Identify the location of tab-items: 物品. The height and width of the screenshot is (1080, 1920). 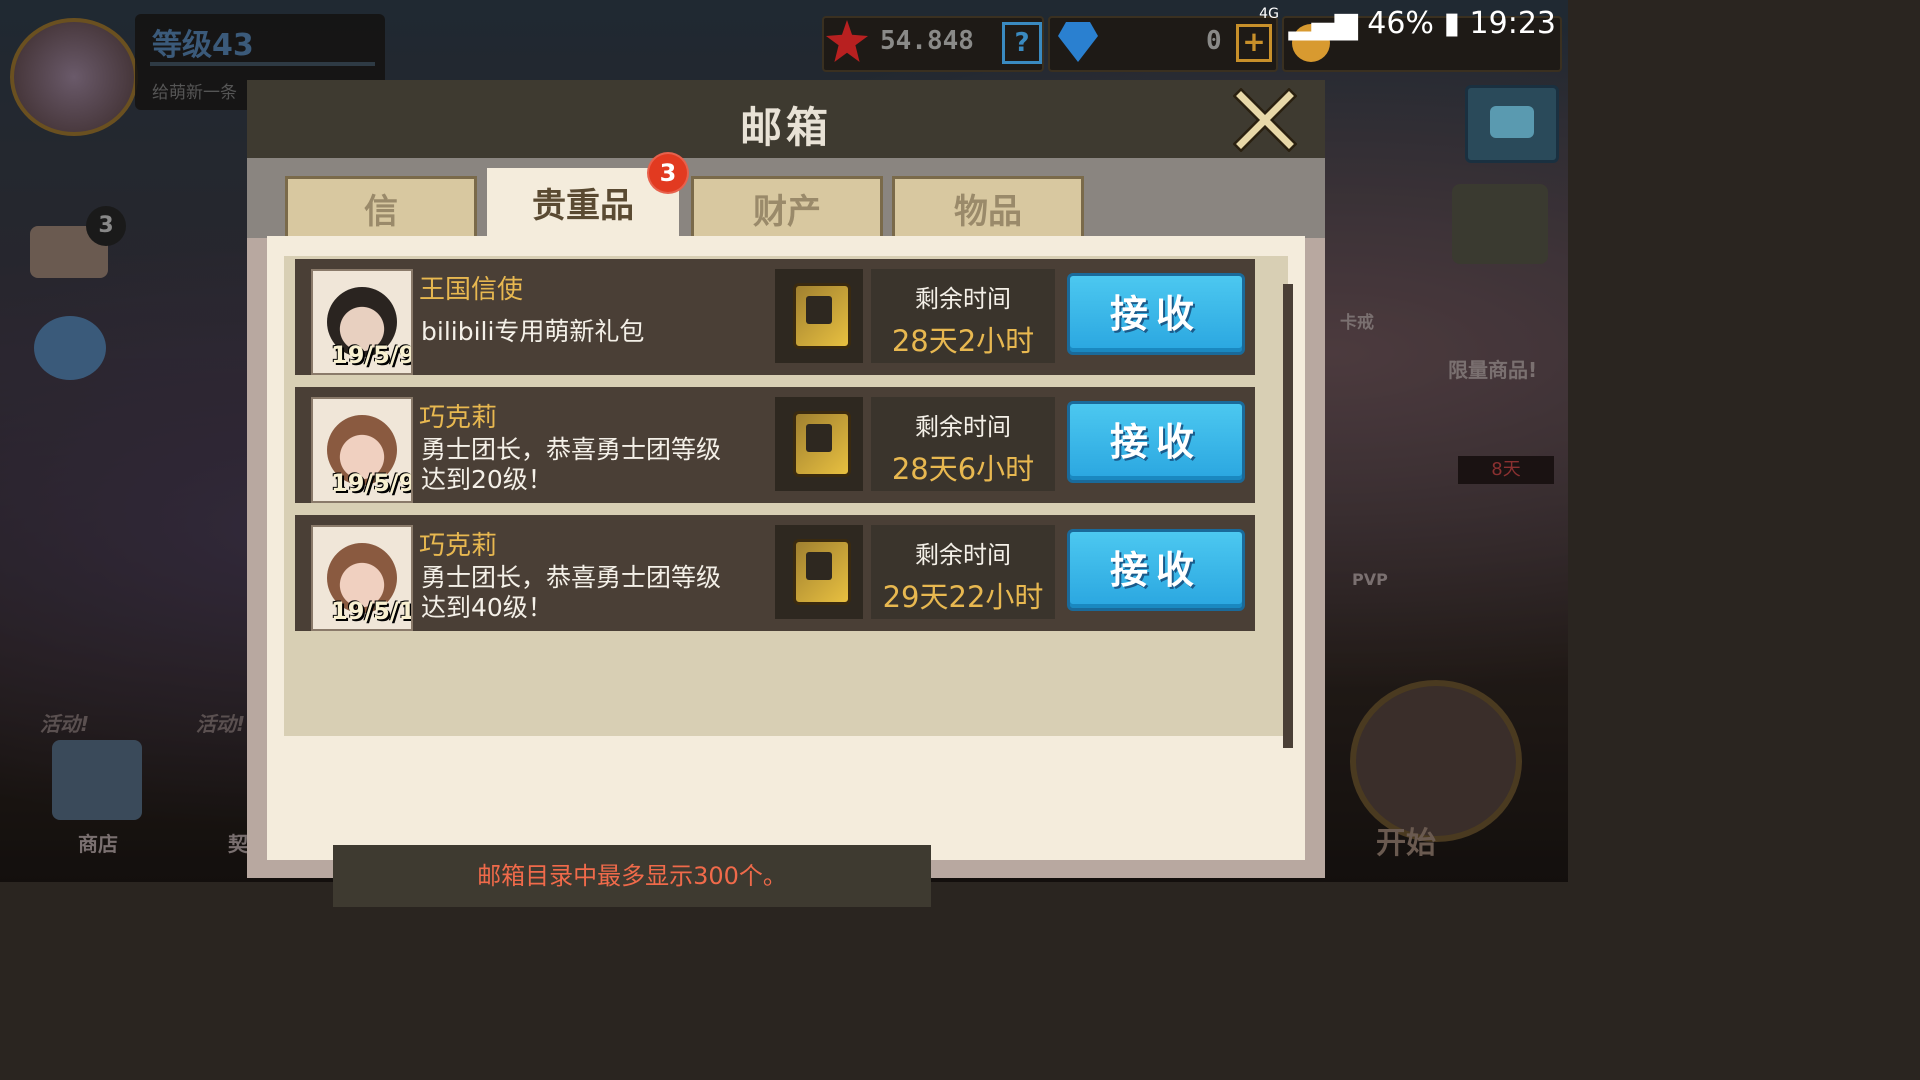
(988, 210).